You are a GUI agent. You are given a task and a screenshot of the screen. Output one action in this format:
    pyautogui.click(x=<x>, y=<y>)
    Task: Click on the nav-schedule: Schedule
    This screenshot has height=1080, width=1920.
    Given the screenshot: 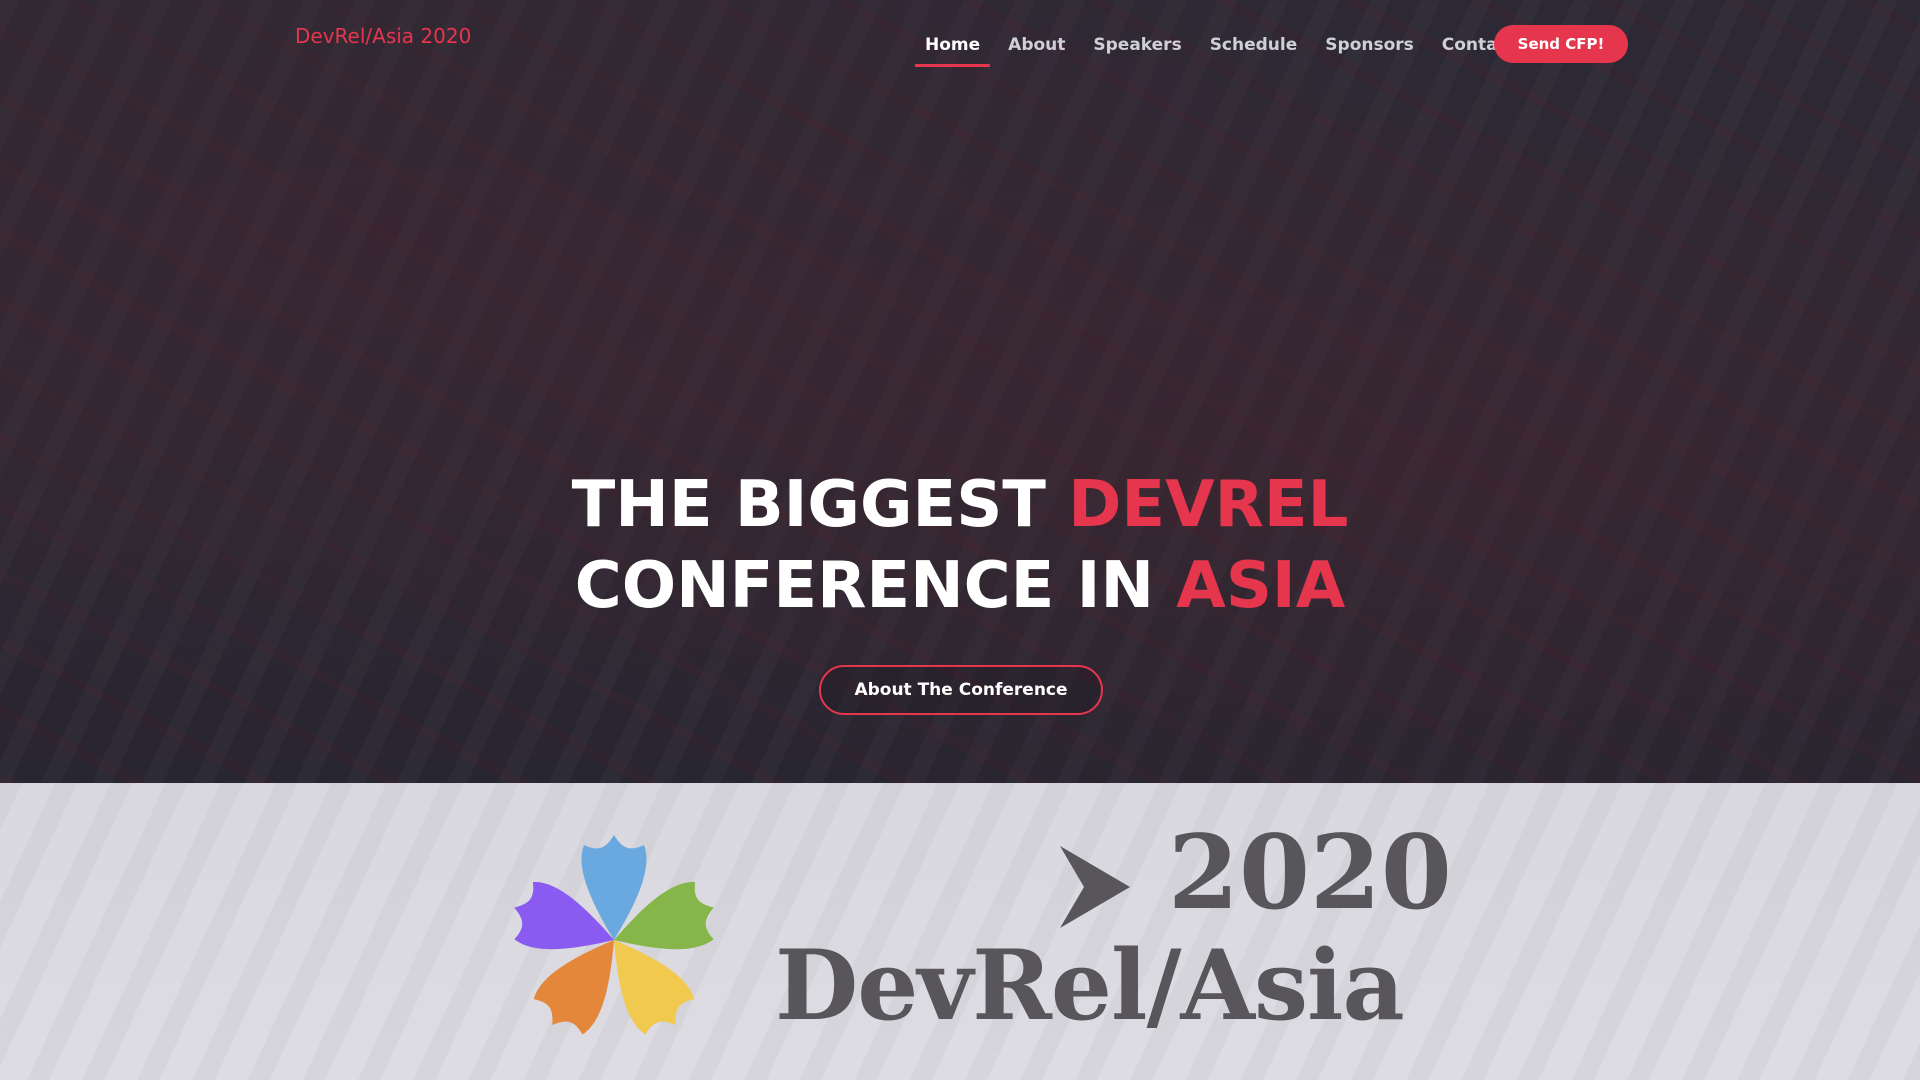 What is the action you would take?
    pyautogui.click(x=1254, y=45)
    